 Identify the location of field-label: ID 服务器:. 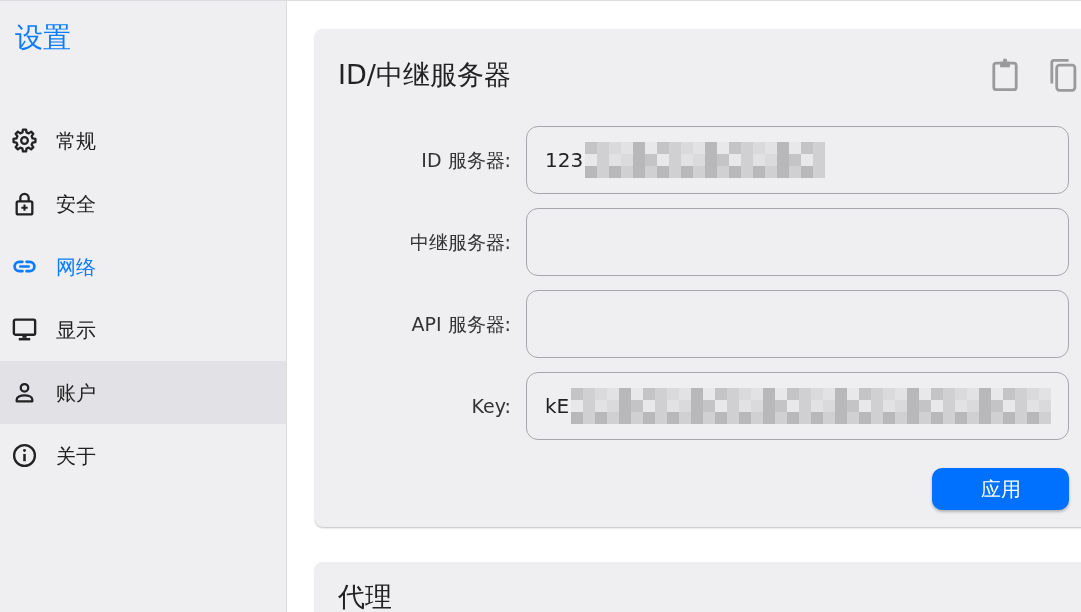
(465, 160).